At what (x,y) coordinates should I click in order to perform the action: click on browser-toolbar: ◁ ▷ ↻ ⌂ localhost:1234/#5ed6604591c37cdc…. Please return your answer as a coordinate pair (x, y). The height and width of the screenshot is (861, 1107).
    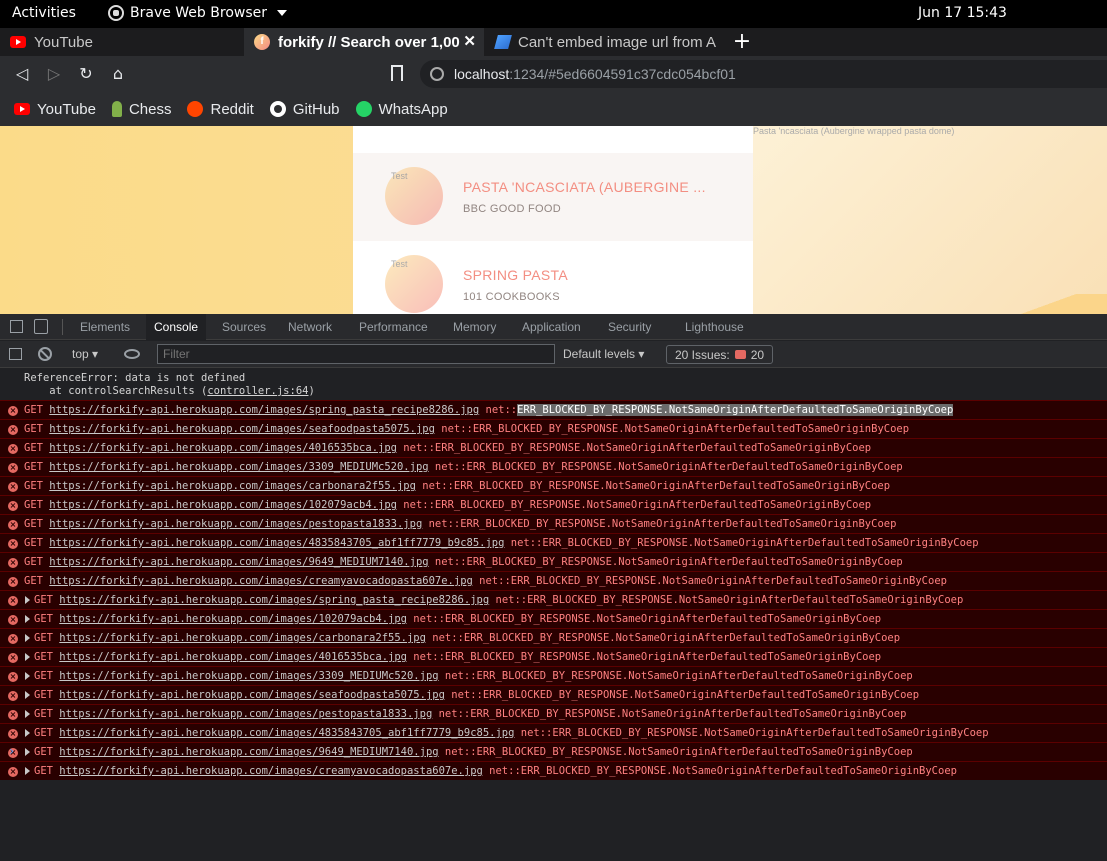
    Looking at the image, I should click on (553, 74).